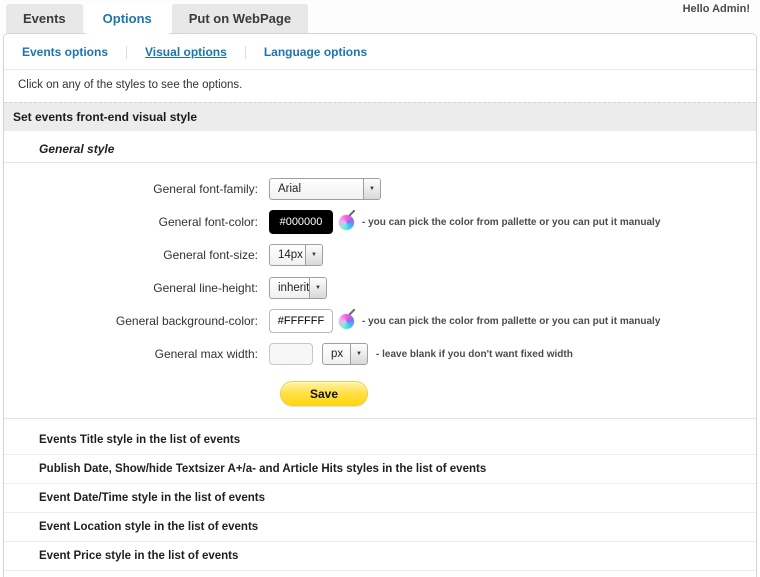 Image resolution: width=760 pixels, height=577 pixels. What do you see at coordinates (205, 288) in the screenshot?
I see `line-height-label: General line-height:` at bounding box center [205, 288].